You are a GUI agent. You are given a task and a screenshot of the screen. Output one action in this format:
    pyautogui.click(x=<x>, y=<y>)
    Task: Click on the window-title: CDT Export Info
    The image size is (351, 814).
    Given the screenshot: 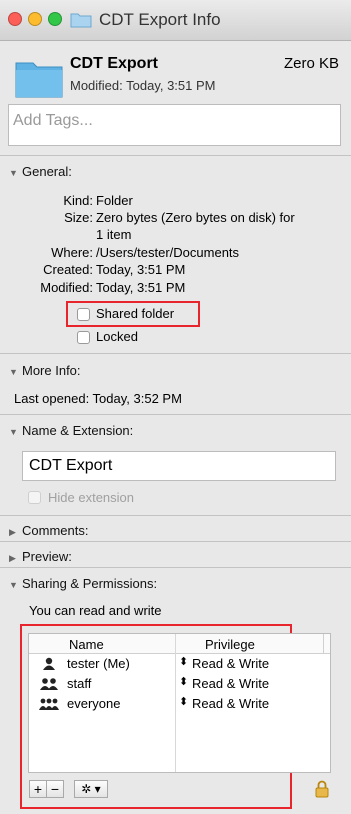 What is the action you would take?
    pyautogui.click(x=160, y=19)
    